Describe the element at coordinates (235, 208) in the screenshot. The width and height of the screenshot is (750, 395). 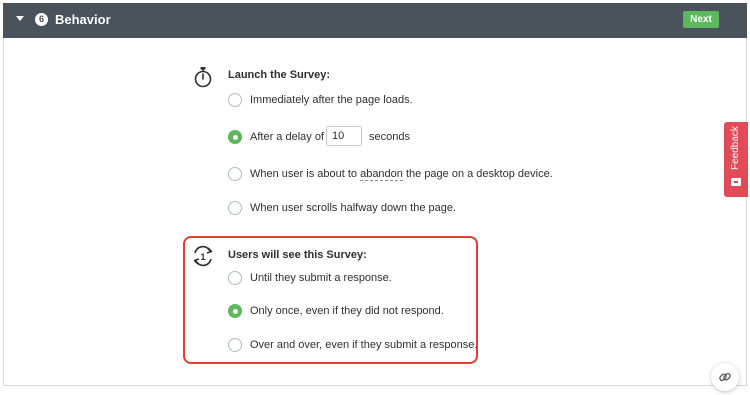
I see `launch-option-scroll-radio` at that location.